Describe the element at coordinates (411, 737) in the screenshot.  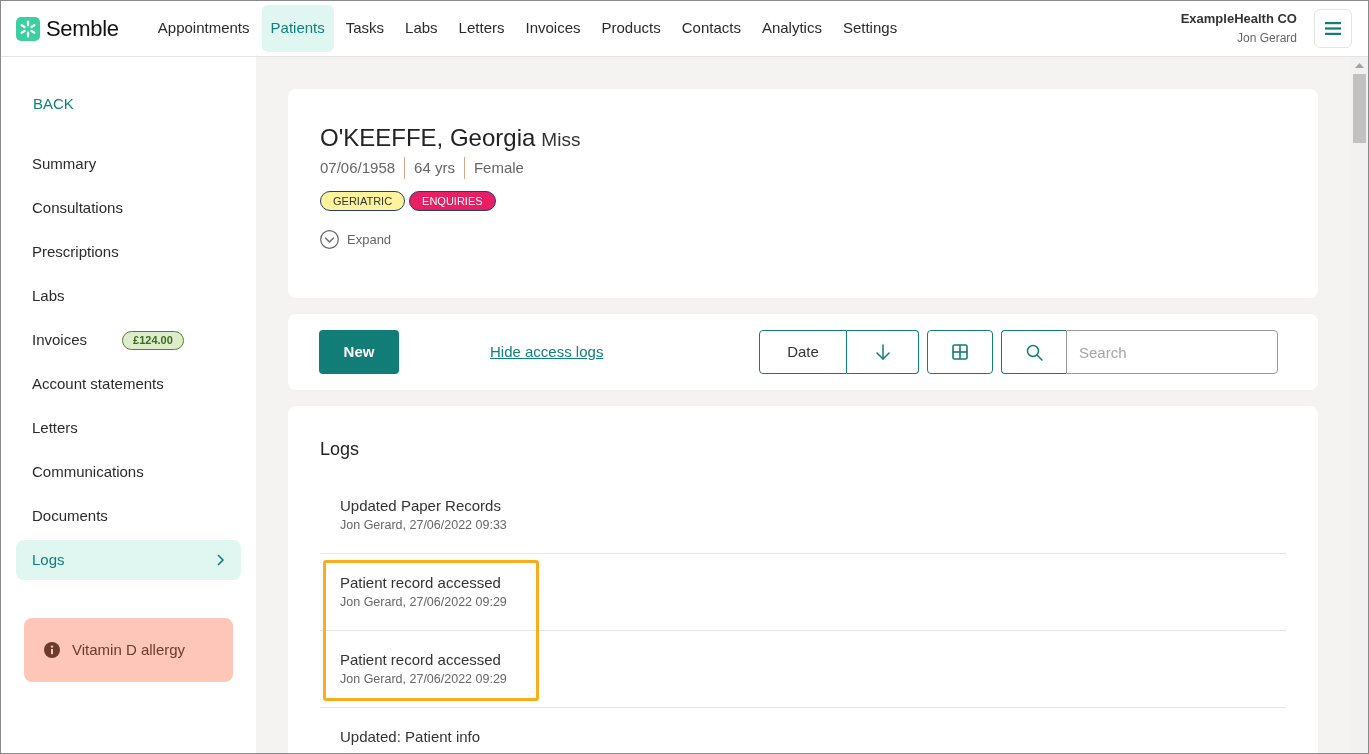
I see `log-title: Updated: Patient info` at that location.